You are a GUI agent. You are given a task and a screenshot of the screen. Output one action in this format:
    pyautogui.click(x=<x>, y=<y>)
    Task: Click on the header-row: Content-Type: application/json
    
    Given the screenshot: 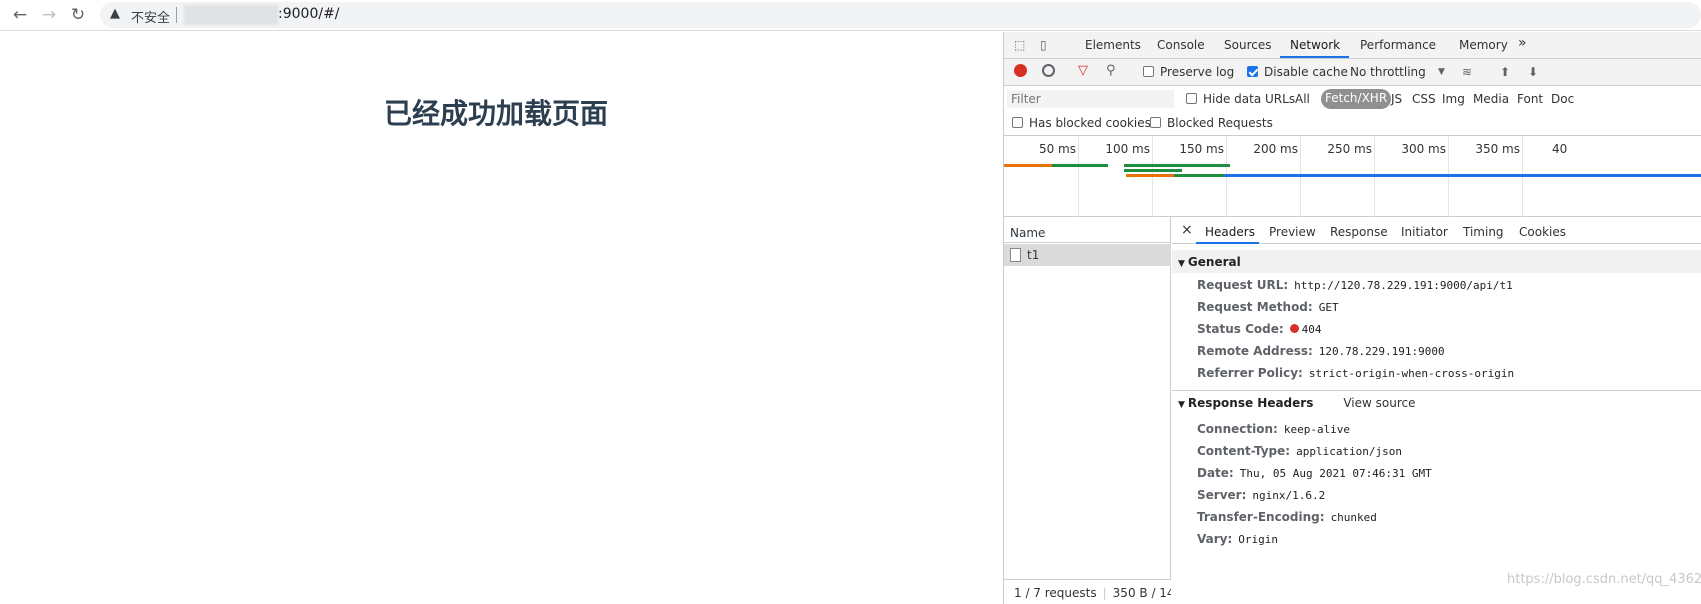 What is the action you would take?
    pyautogui.click(x=1299, y=451)
    